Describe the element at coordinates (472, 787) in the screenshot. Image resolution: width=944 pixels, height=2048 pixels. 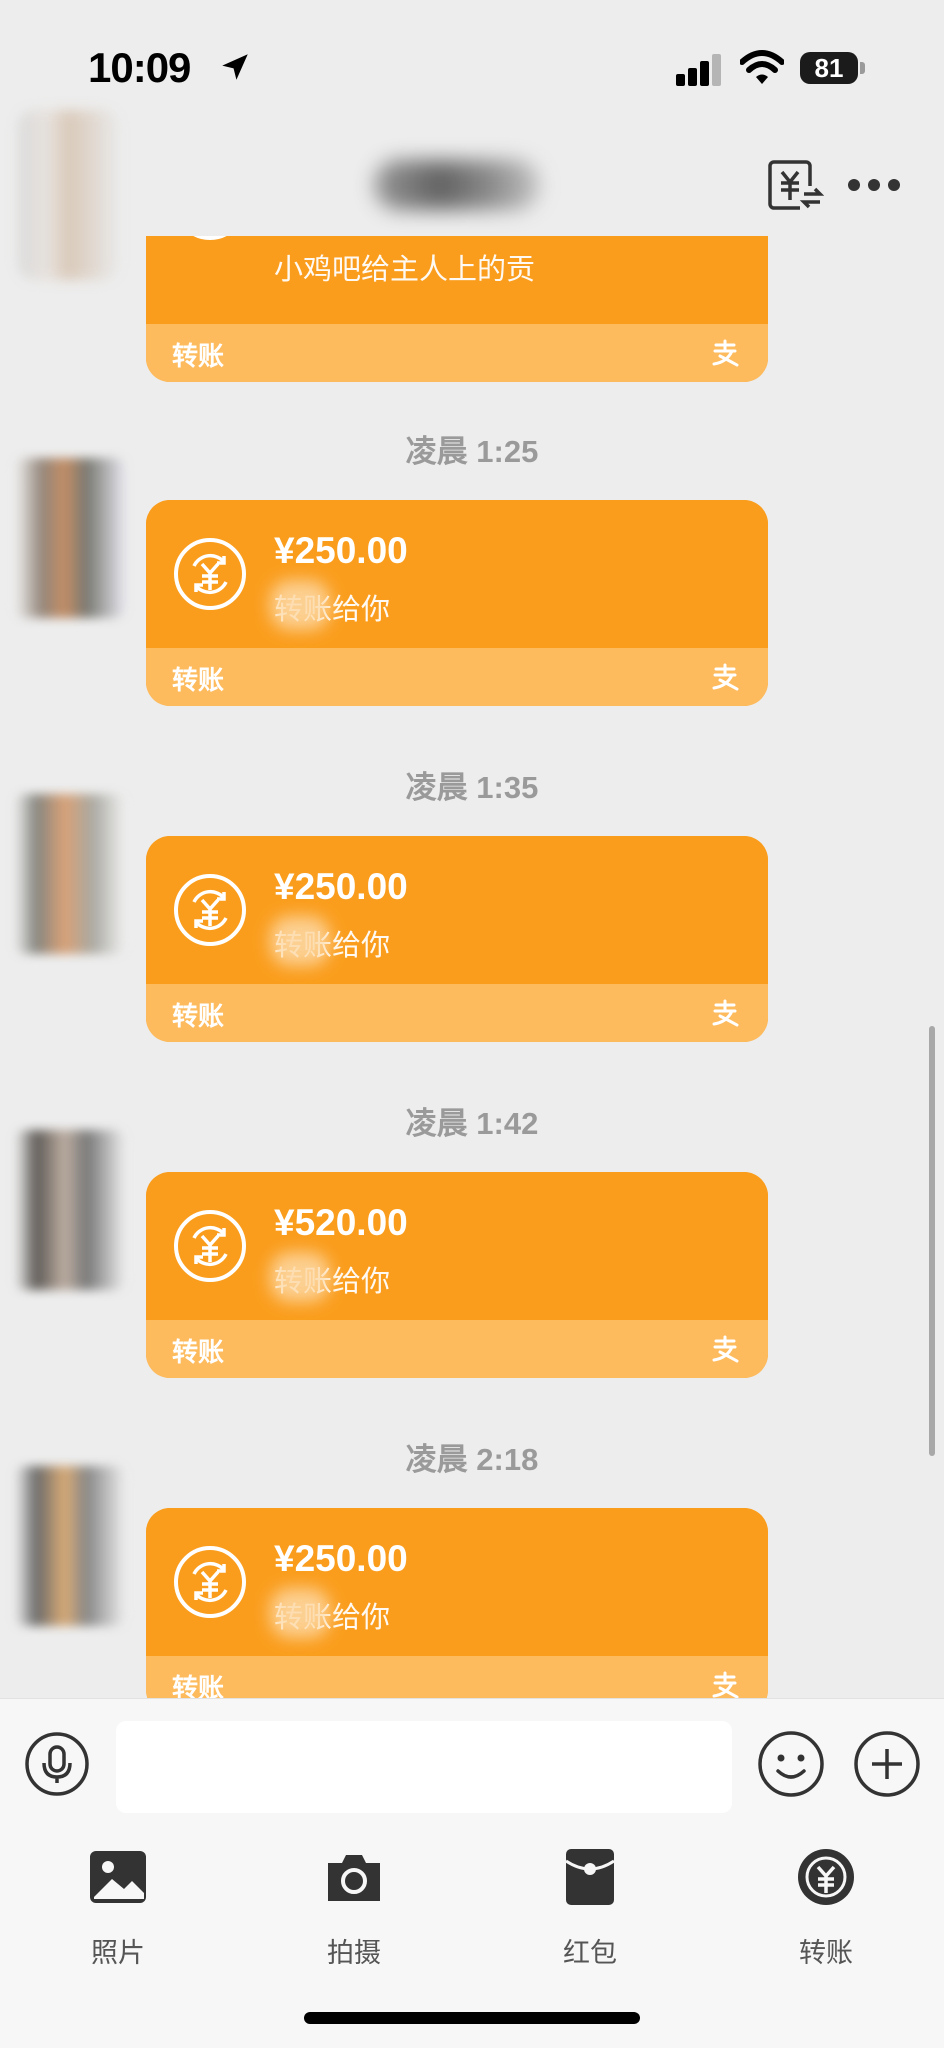
I see `message-timestamp: 凌晨 1:35` at that location.